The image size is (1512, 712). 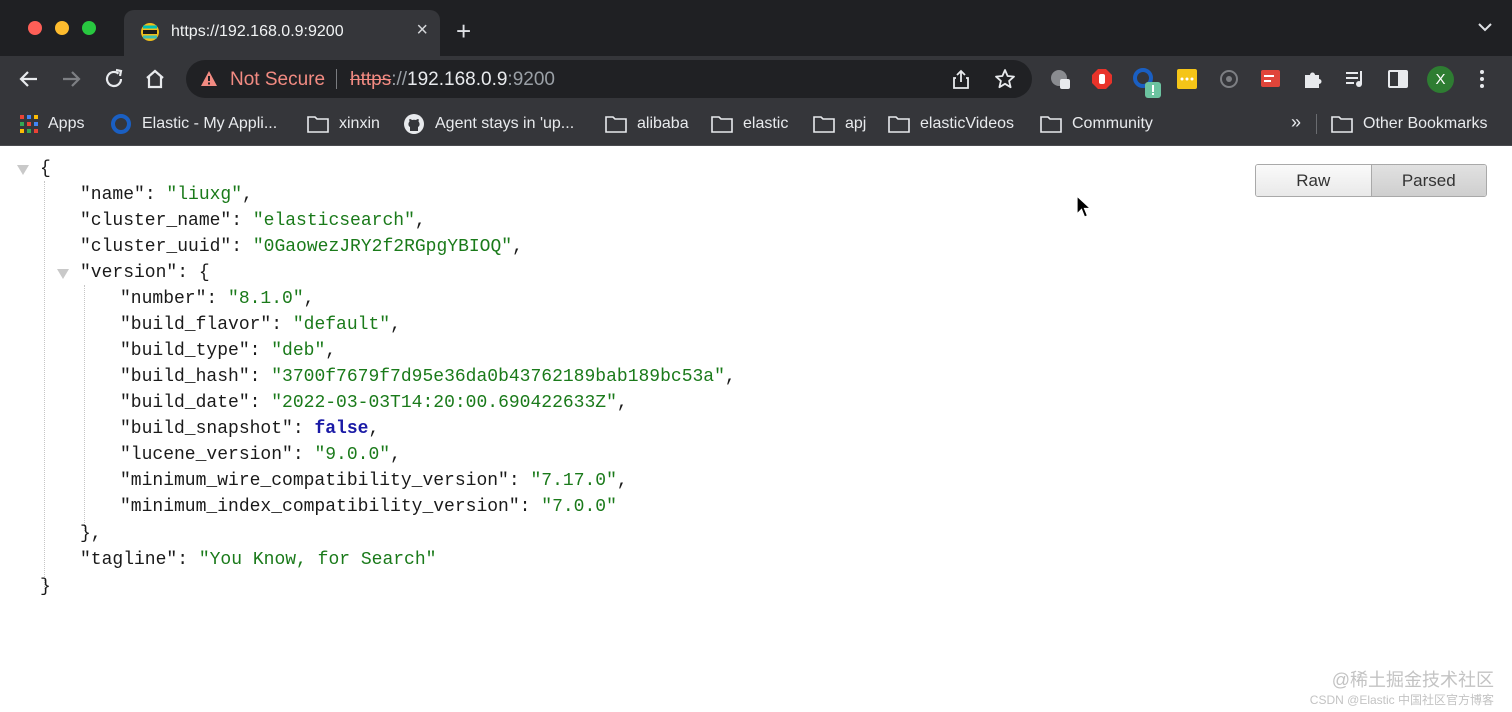 What do you see at coordinates (457, 79) in the screenshot?
I see `url-host: 192.168.0.9` at bounding box center [457, 79].